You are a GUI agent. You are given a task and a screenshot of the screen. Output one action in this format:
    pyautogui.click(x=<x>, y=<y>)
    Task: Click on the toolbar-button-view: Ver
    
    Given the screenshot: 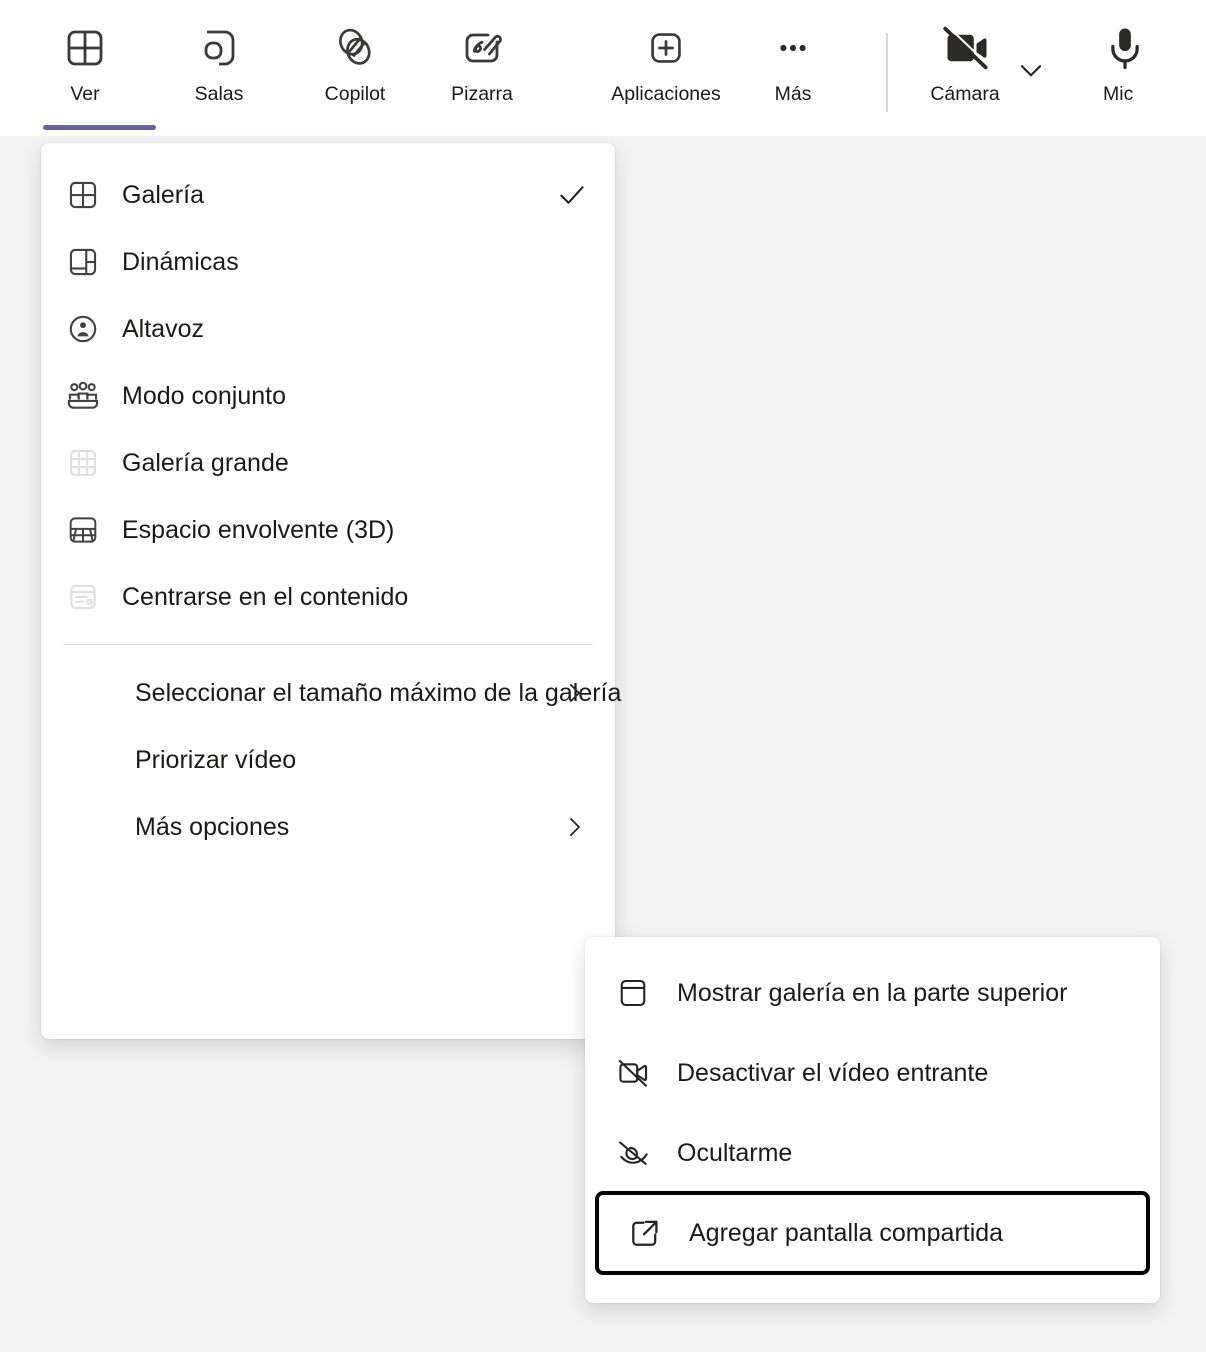 What is the action you would take?
    pyautogui.click(x=85, y=73)
    